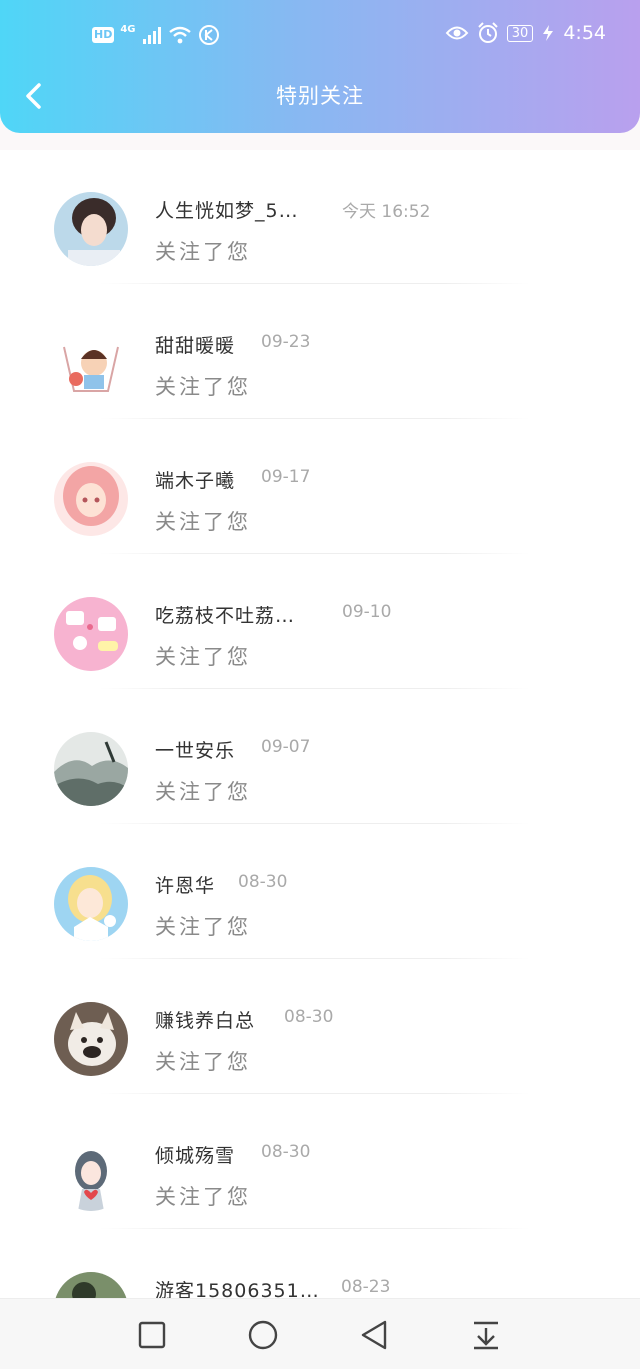 The height and width of the screenshot is (1369, 640). What do you see at coordinates (320, 352) in the screenshot?
I see `list-item: 甜甜暖暖 09-23 关注了您` at bounding box center [320, 352].